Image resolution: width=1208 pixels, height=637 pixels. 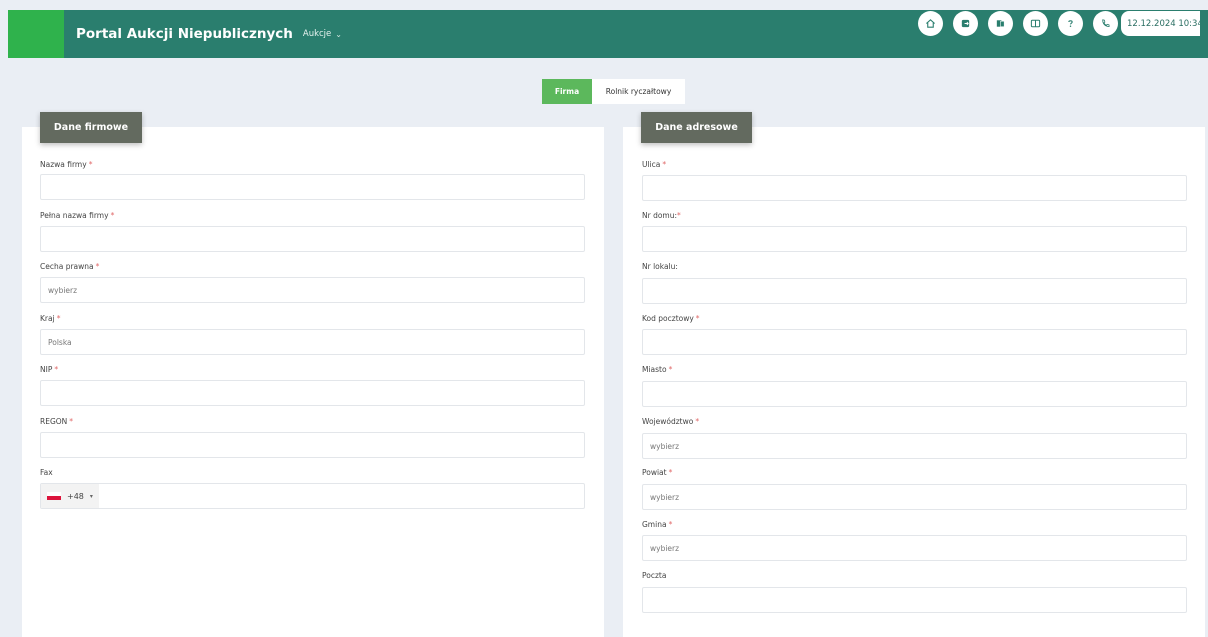 What do you see at coordinates (77, 215) in the screenshot?
I see `label-pelna-nazwa-firmy: Pełna nazwa firmy *` at bounding box center [77, 215].